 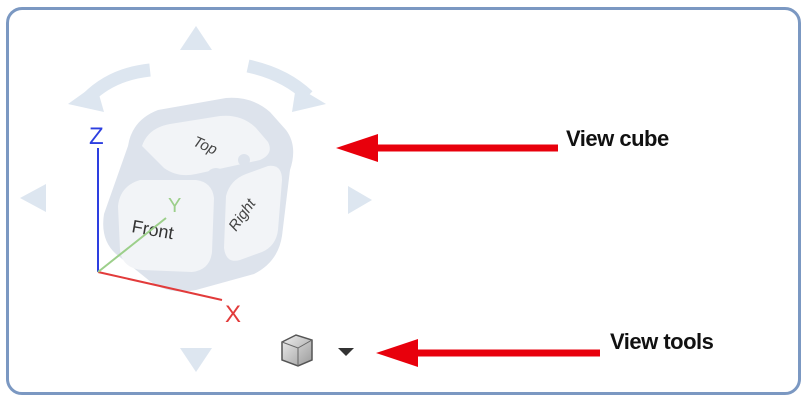 What do you see at coordinates (198, 194) in the screenshot?
I see `view-cube: Top Front Right` at bounding box center [198, 194].